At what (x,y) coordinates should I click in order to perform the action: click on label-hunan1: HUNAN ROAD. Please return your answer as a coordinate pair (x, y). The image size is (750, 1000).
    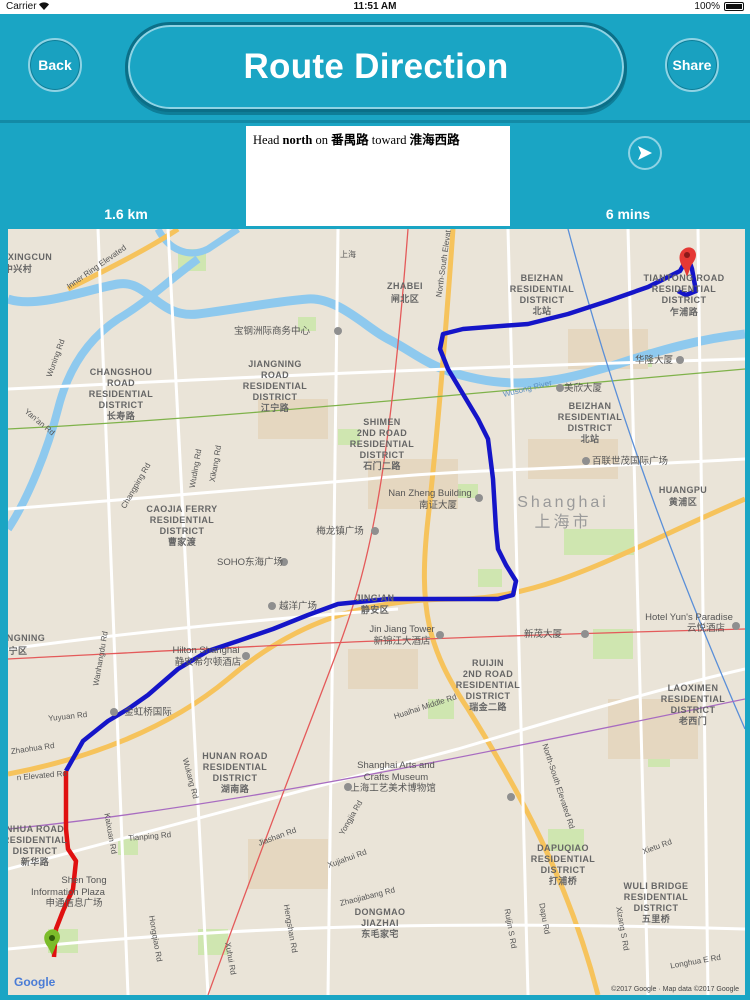
    Looking at the image, I should click on (235, 756).